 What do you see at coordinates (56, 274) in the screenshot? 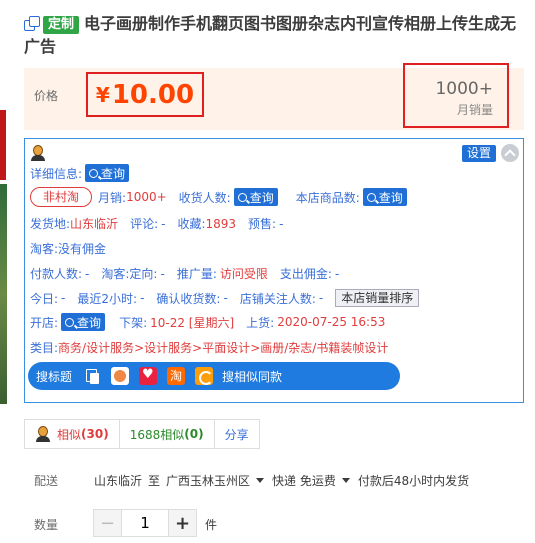
I see `paid-label: 付款人数:` at bounding box center [56, 274].